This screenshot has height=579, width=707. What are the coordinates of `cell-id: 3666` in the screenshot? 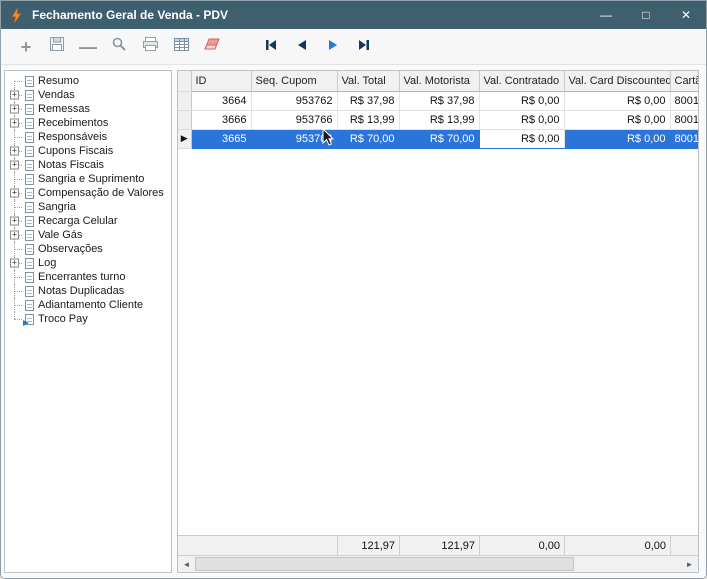 It's located at (221, 120).